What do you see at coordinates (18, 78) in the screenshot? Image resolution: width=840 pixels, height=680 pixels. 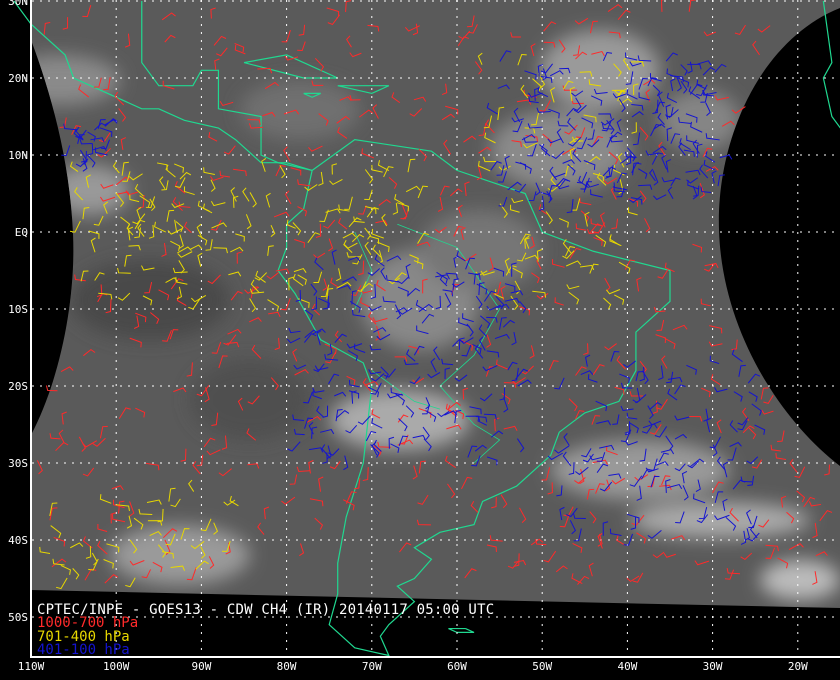 I see `lat-label: 20N` at bounding box center [18, 78].